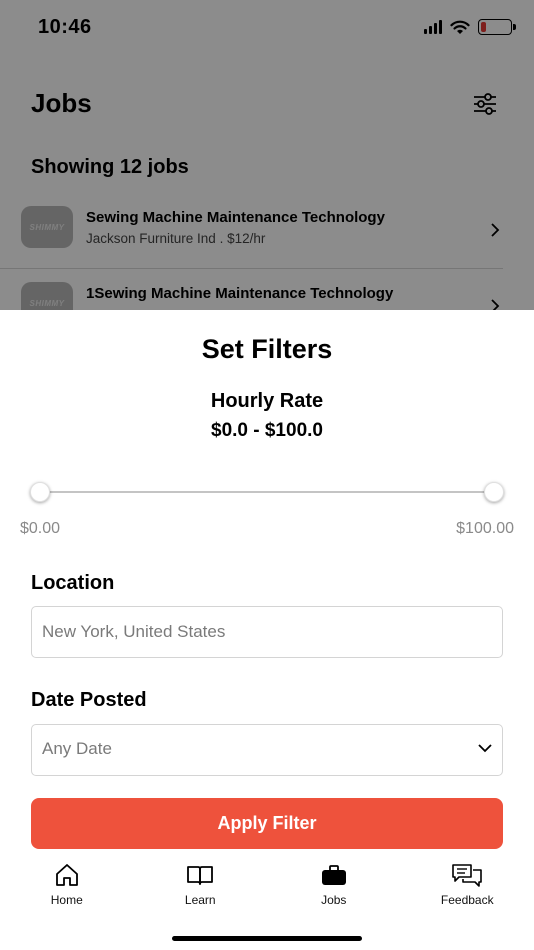  I want to click on rate-min-label: $0.00, so click(40, 528).